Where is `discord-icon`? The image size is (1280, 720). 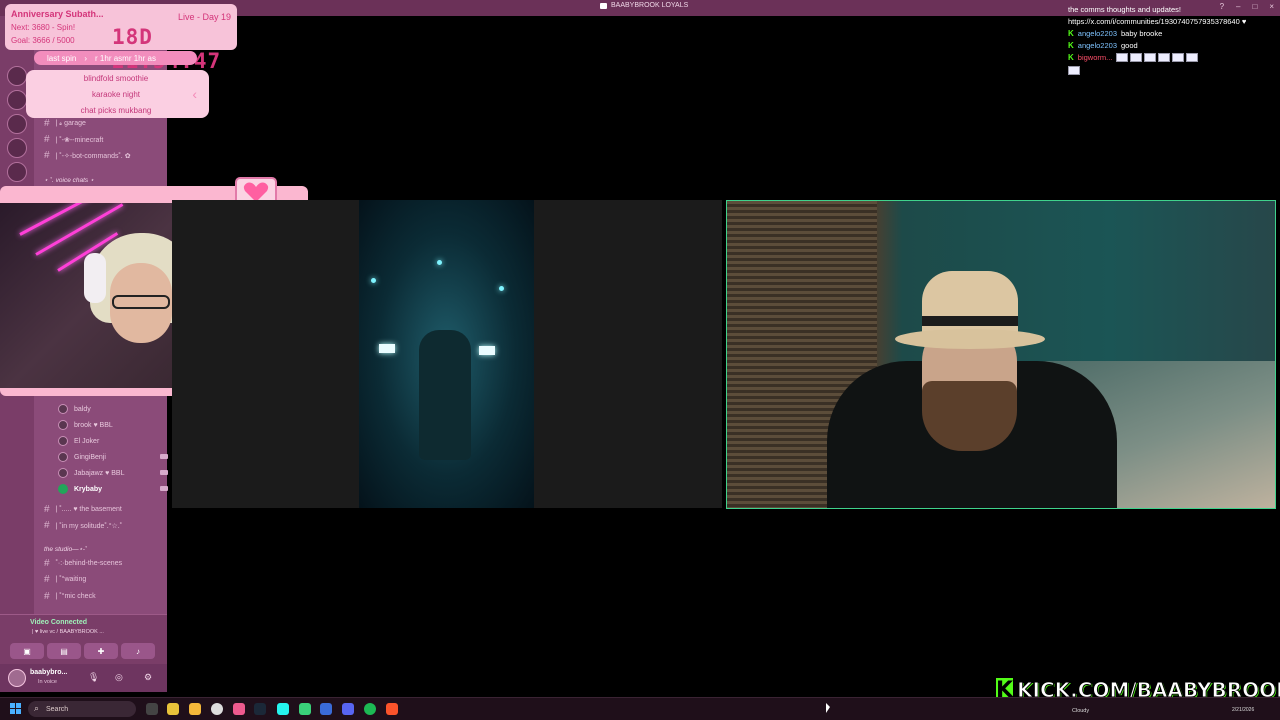
discord-icon is located at coordinates (348, 709).